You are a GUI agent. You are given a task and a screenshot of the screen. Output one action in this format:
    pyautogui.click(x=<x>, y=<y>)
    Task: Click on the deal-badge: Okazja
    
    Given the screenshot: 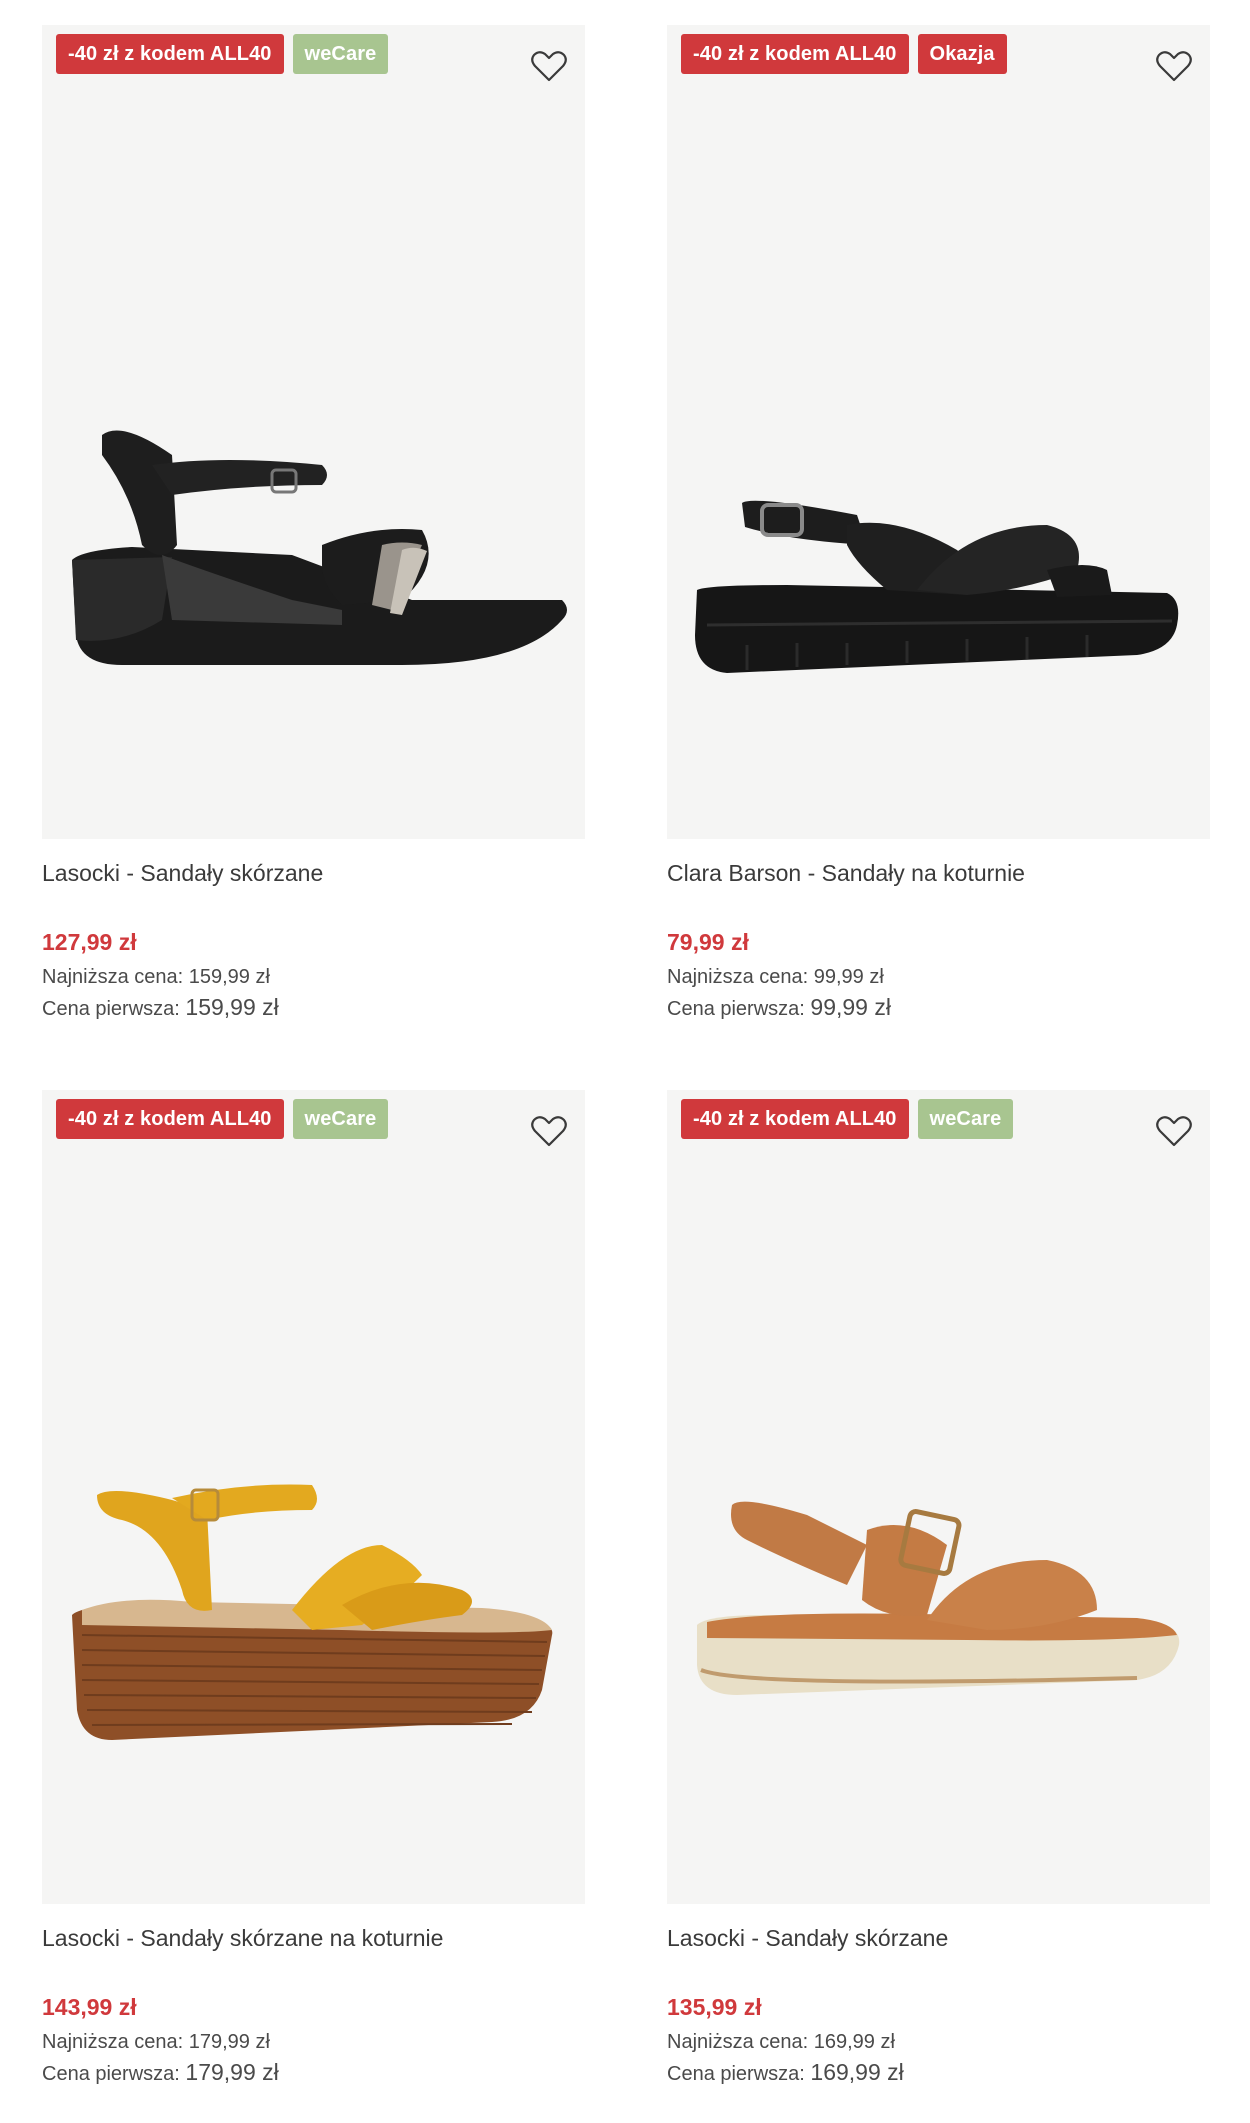 What is the action you would take?
    pyautogui.click(x=962, y=54)
    